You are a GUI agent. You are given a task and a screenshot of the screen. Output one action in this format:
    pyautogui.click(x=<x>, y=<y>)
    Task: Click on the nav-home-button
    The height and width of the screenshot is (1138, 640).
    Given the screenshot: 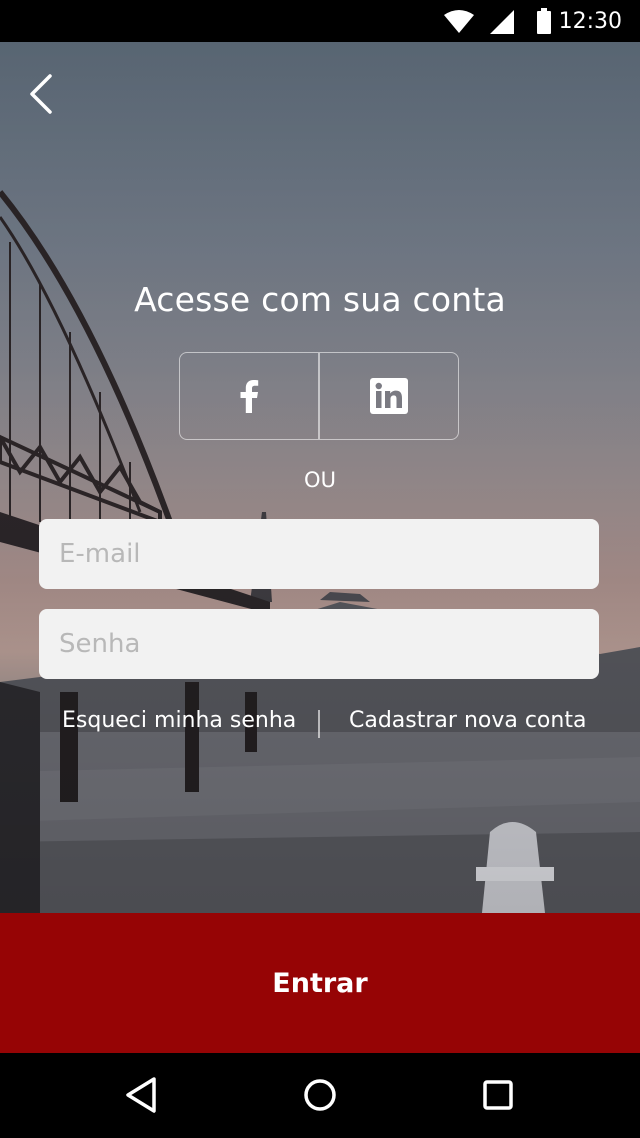 What is the action you would take?
    pyautogui.click(x=320, y=1095)
    